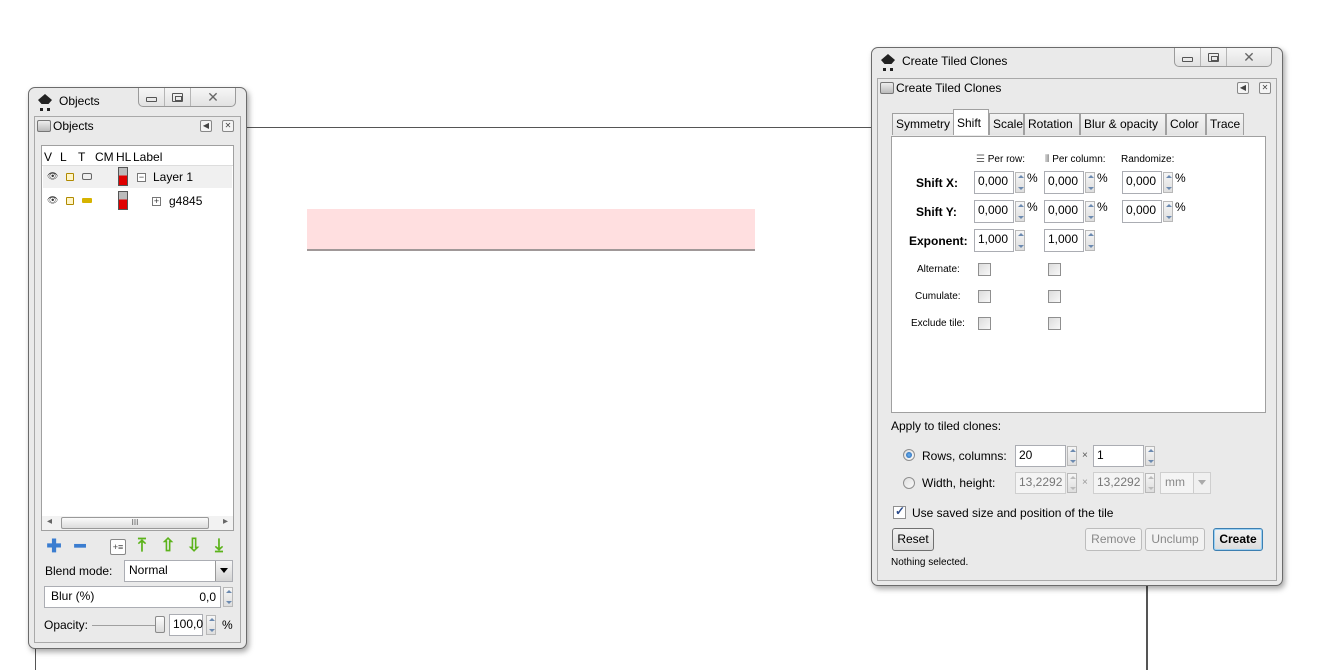 This screenshot has width=1320, height=670. I want to click on columns-input: 1, so click(1118, 456).